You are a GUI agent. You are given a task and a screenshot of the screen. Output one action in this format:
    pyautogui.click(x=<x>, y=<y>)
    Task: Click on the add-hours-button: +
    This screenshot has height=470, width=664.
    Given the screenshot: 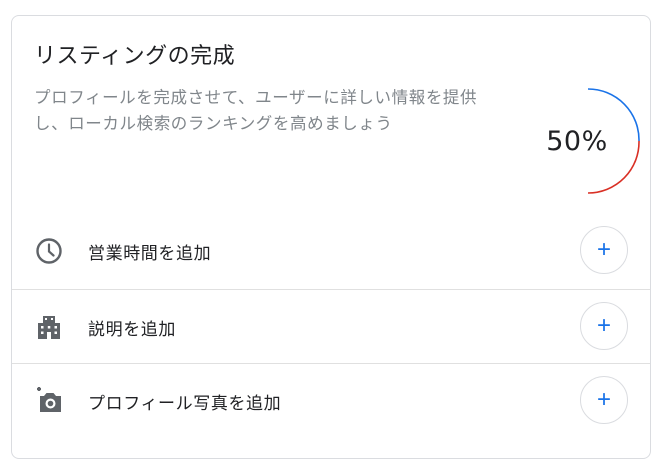 What is the action you would take?
    pyautogui.click(x=604, y=250)
    